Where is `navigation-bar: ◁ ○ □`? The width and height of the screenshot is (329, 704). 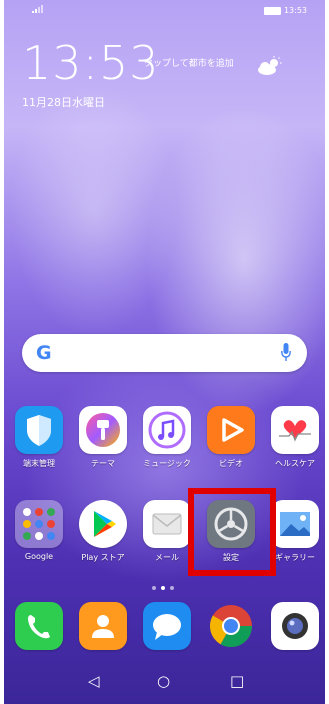 navigation-bar: ◁ ○ □ is located at coordinates (164, 682).